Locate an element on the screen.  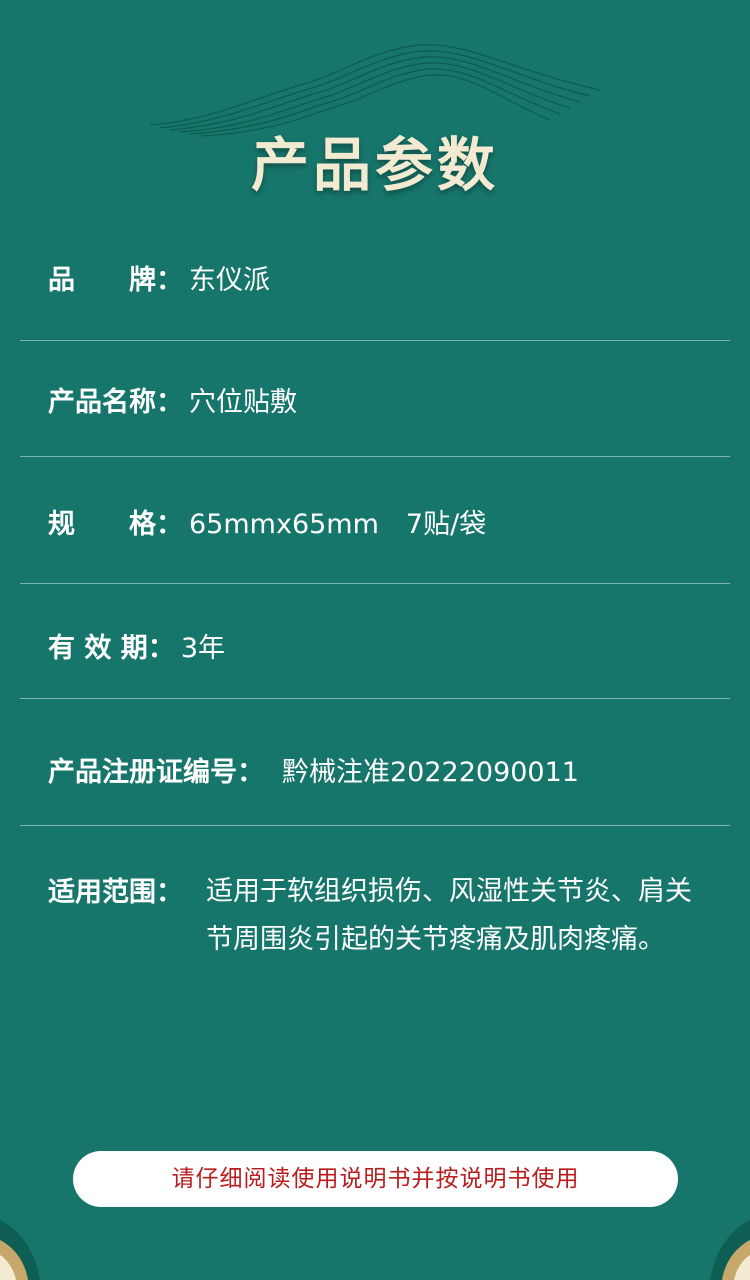
spec-value: 65mmx65mm 7贴/袋 is located at coordinates (338, 524).